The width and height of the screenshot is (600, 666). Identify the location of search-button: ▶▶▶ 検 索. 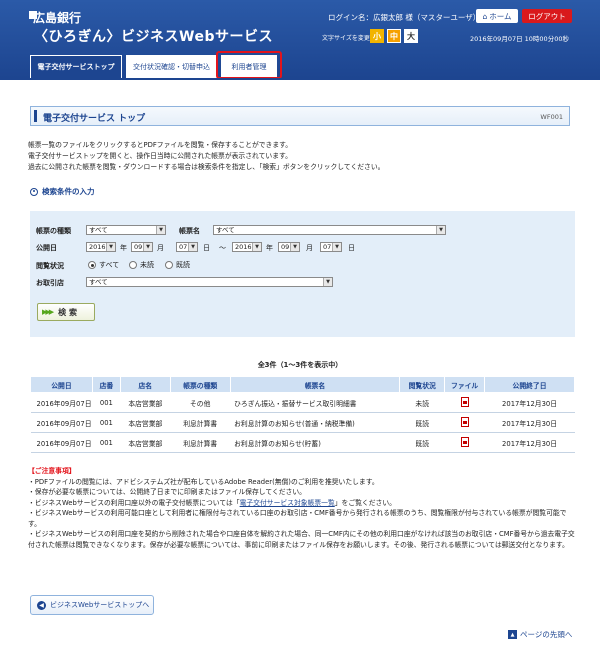
(66, 312).